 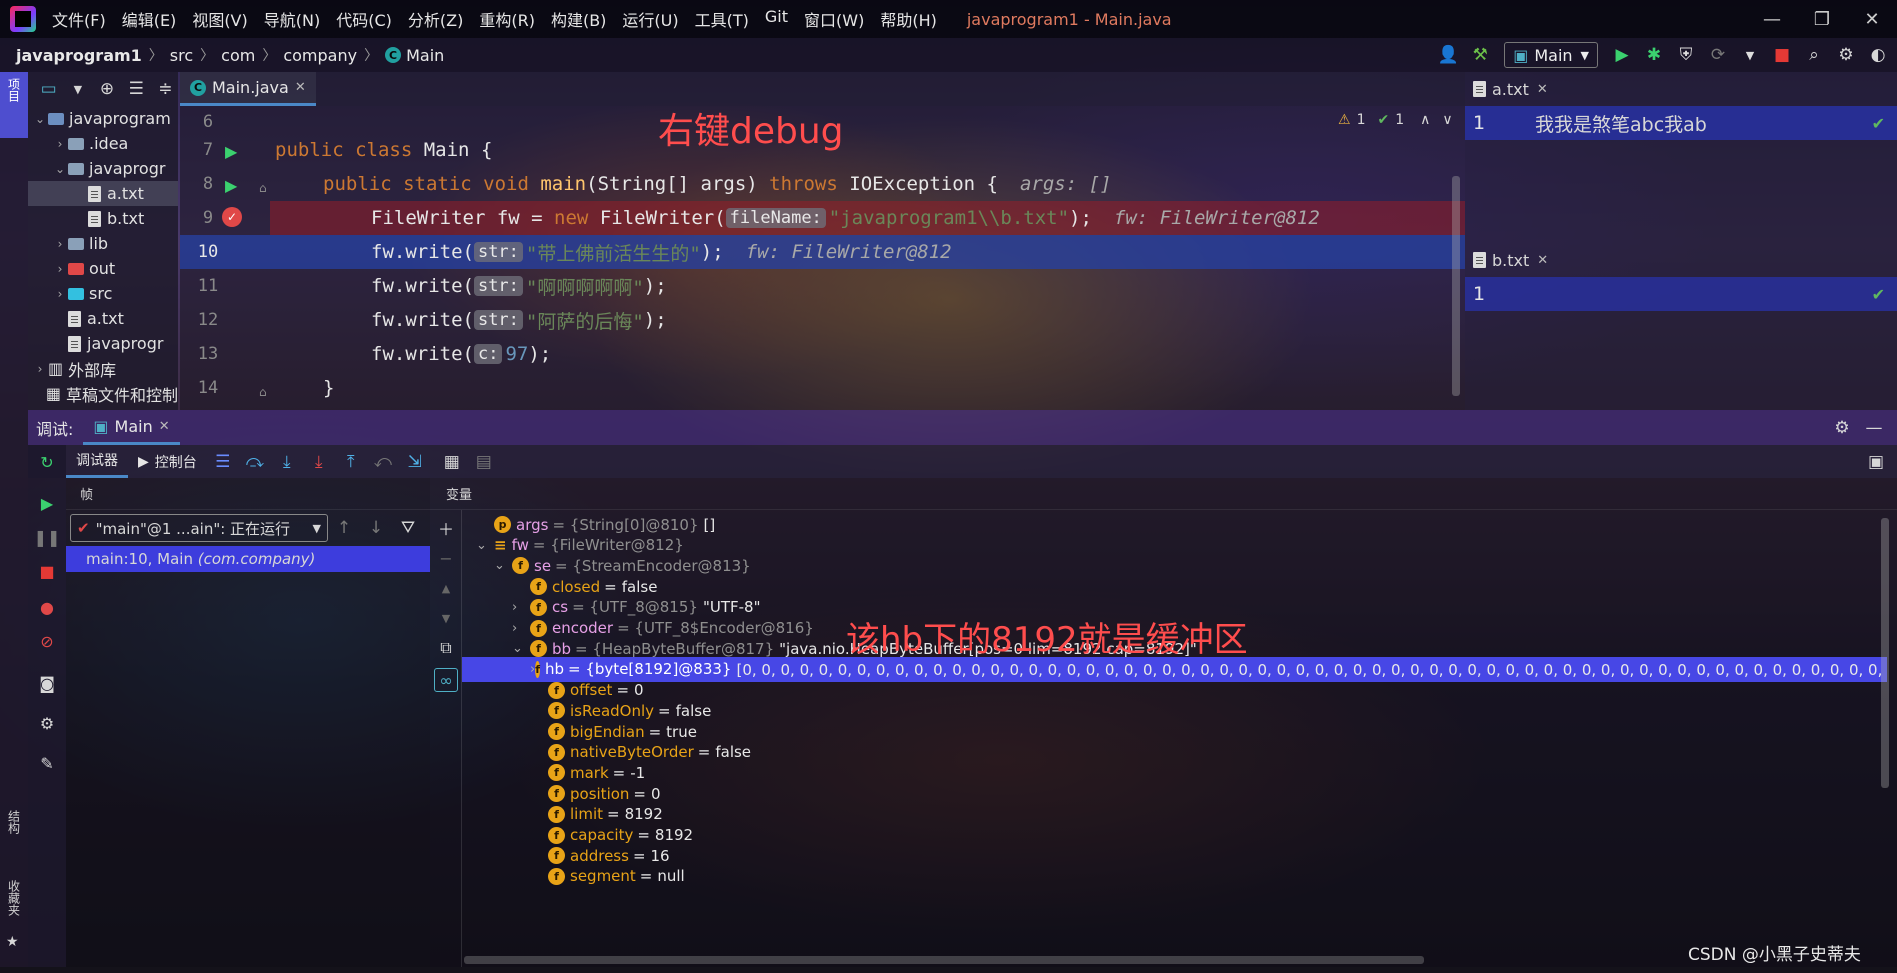 What do you see at coordinates (14, 898) in the screenshot?
I see `bookmarks-tool-label: 收藏夹` at bounding box center [14, 898].